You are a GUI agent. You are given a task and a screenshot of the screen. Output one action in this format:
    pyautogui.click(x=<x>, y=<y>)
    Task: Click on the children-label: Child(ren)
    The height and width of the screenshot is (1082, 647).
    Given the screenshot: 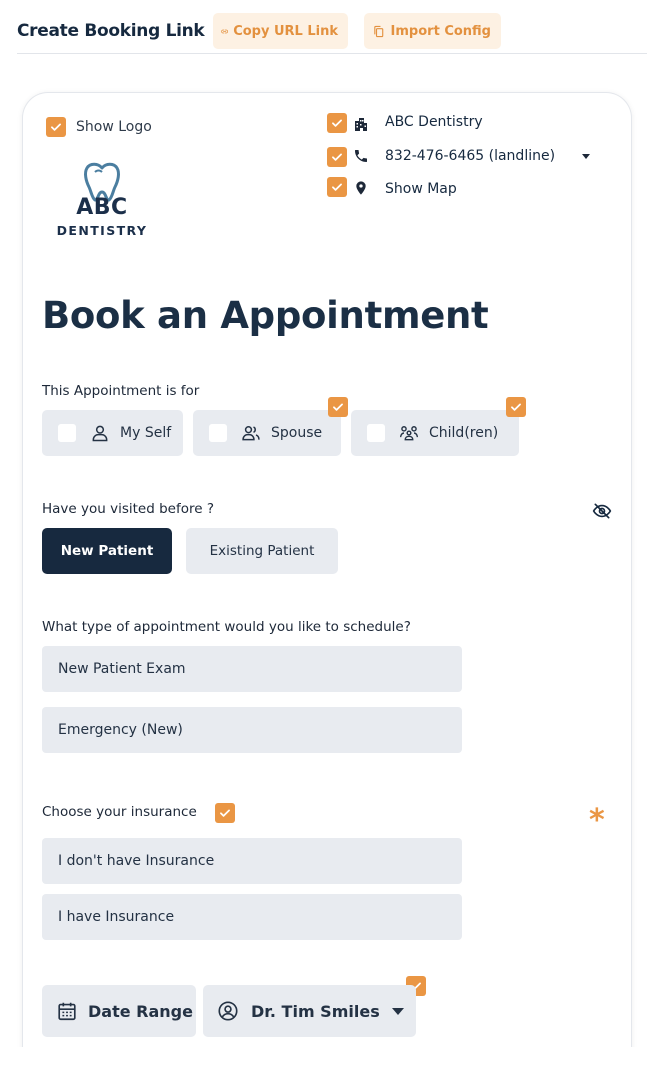 What is the action you would take?
    pyautogui.click(x=464, y=433)
    